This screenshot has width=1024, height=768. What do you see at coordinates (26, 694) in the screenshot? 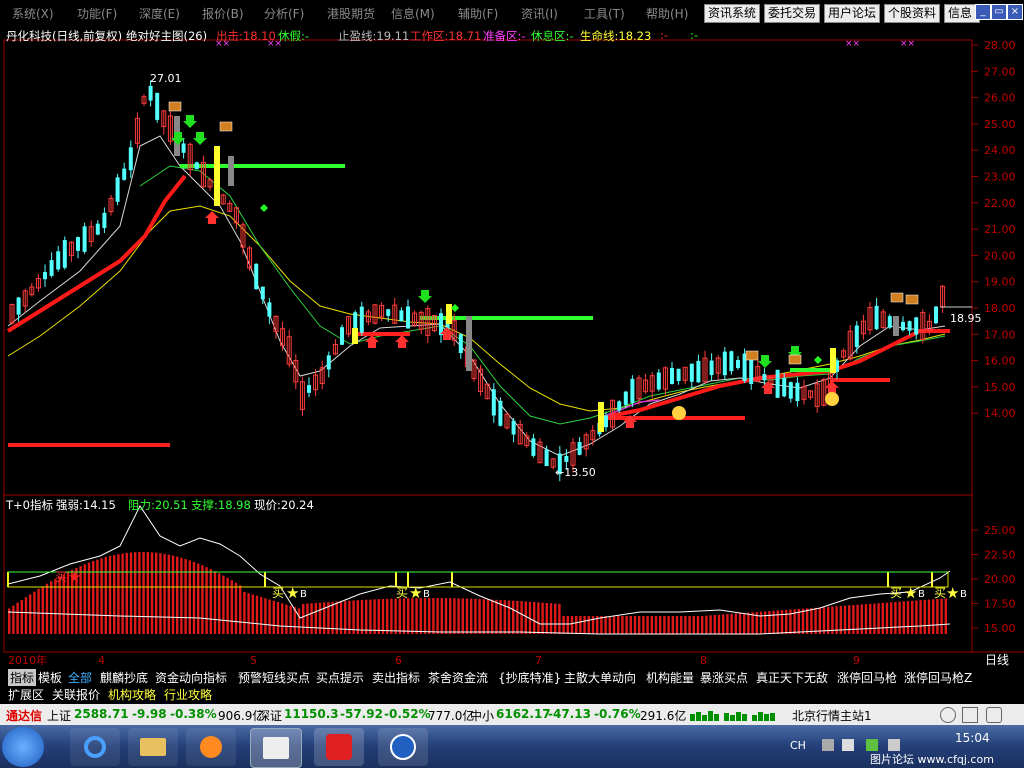
I see `extension-tab: 扩展区` at bounding box center [26, 694].